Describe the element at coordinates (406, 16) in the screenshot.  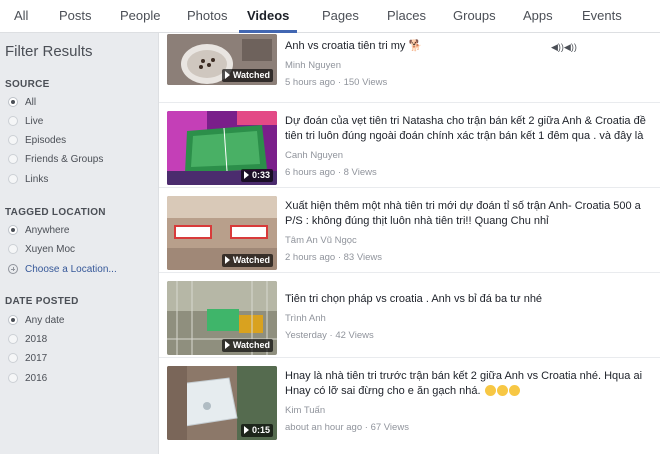
I see `tab-places: Places` at that location.